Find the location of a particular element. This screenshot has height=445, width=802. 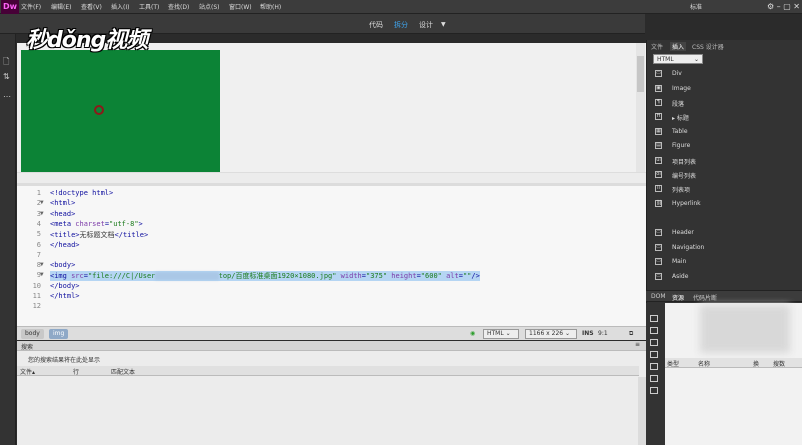

tab-css-designer: CSS 设计器 is located at coordinates (708, 46).